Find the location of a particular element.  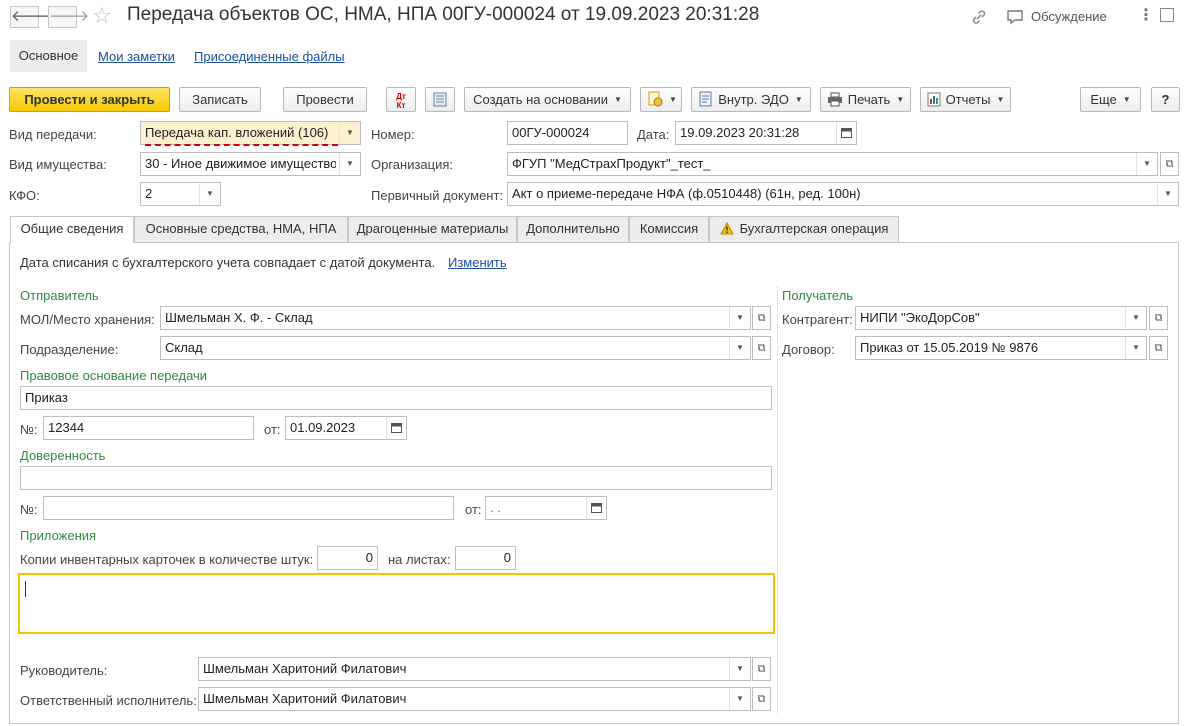

list-button is located at coordinates (440, 99).